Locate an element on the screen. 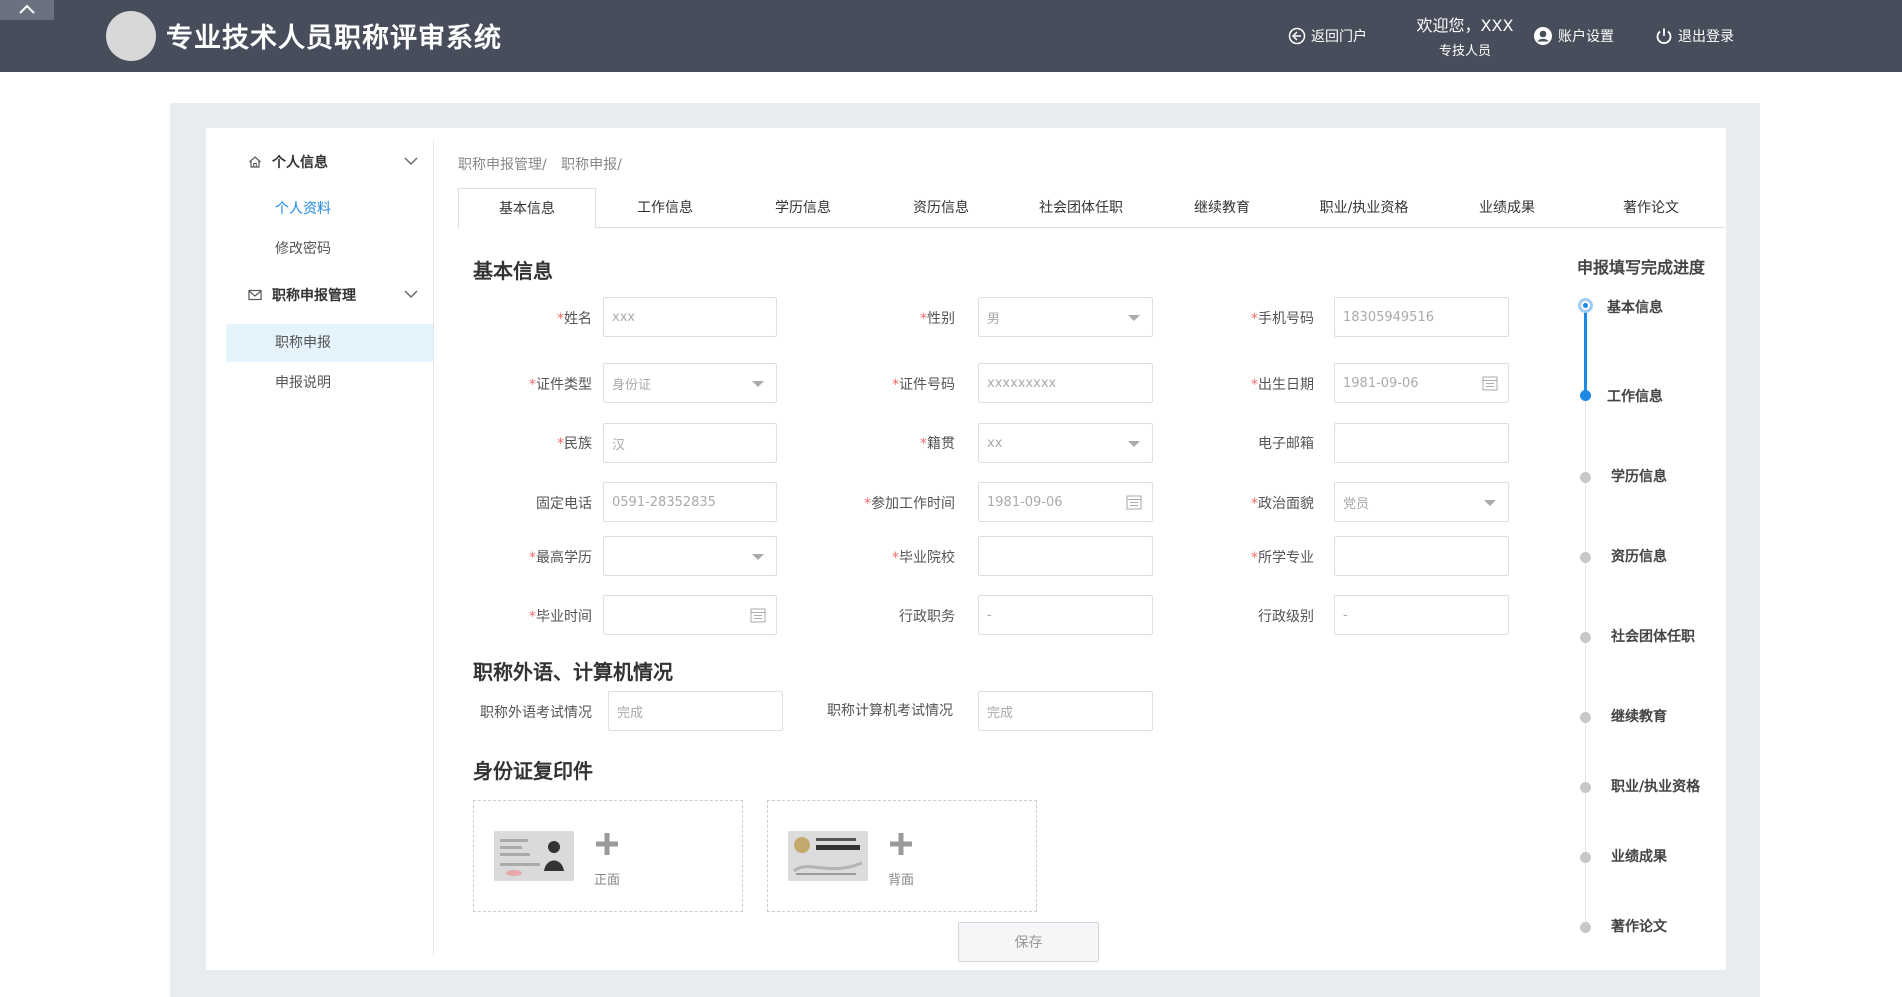 Image resolution: width=1902 pixels, height=997 pixels. id-front-upload: 正面 is located at coordinates (608, 856).